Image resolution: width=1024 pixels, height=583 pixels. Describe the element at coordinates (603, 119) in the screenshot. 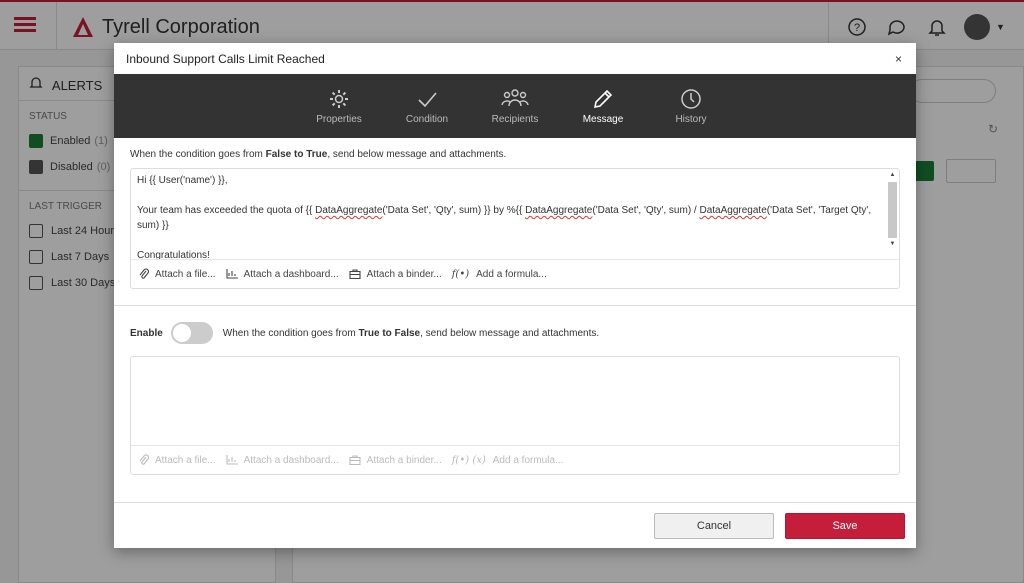

I see `tab-label: Message` at that location.